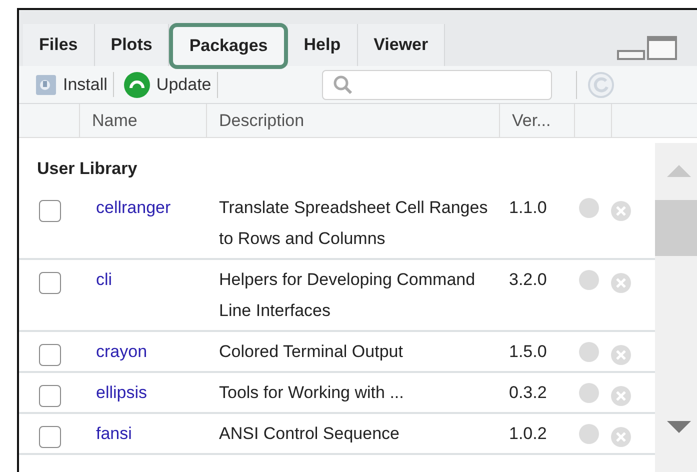 Image resolution: width=697 pixels, height=472 pixels. What do you see at coordinates (528, 279) in the screenshot?
I see `package-version: 3.2.0` at bounding box center [528, 279].